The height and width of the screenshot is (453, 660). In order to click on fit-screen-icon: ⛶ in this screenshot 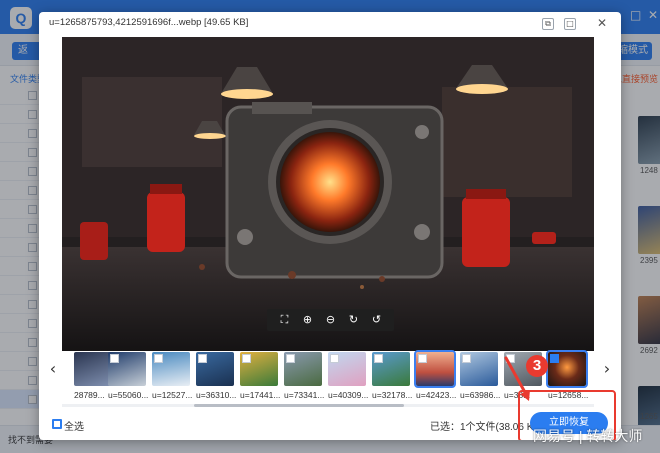, I will do `click(285, 320)`.